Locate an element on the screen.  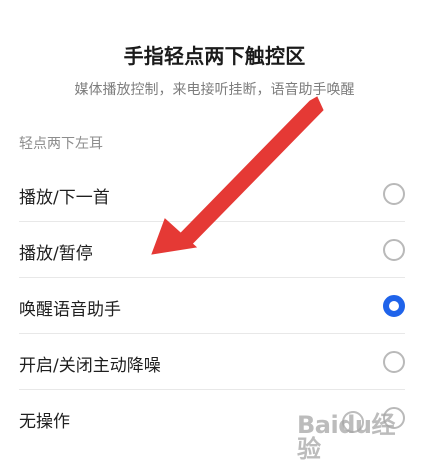
option-play-next: 播放/下一首 is located at coordinates (214, 194).